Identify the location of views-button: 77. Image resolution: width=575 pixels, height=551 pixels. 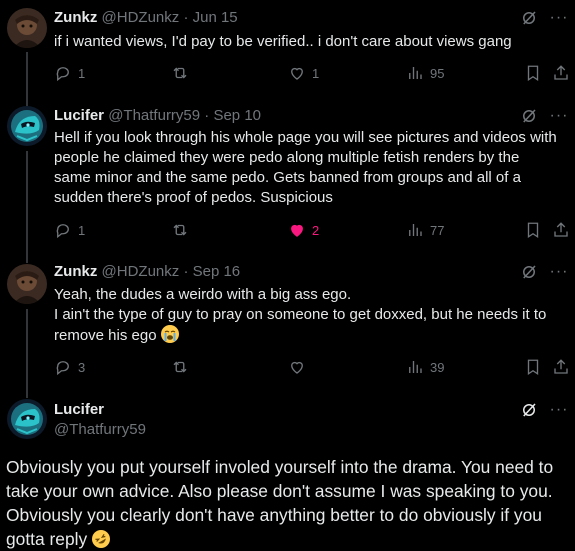
(425, 230).